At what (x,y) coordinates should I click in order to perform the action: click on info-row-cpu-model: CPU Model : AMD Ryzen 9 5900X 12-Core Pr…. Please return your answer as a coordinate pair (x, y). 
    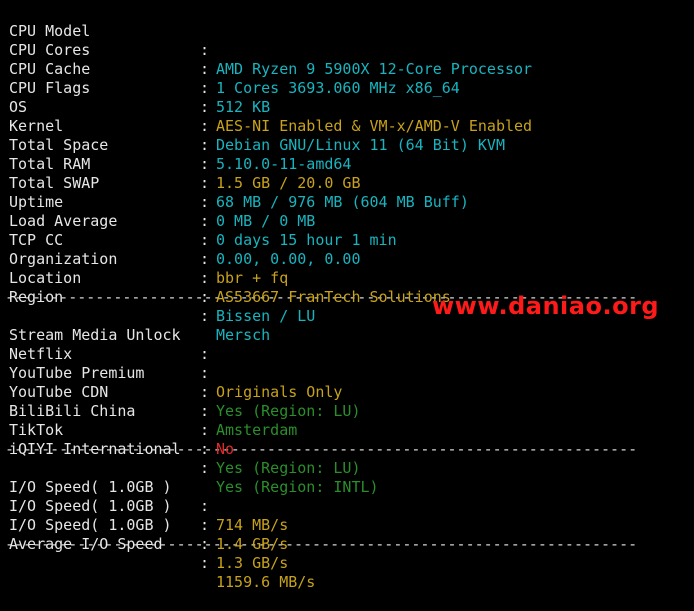
    Looking at the image, I should click on (349, 40).